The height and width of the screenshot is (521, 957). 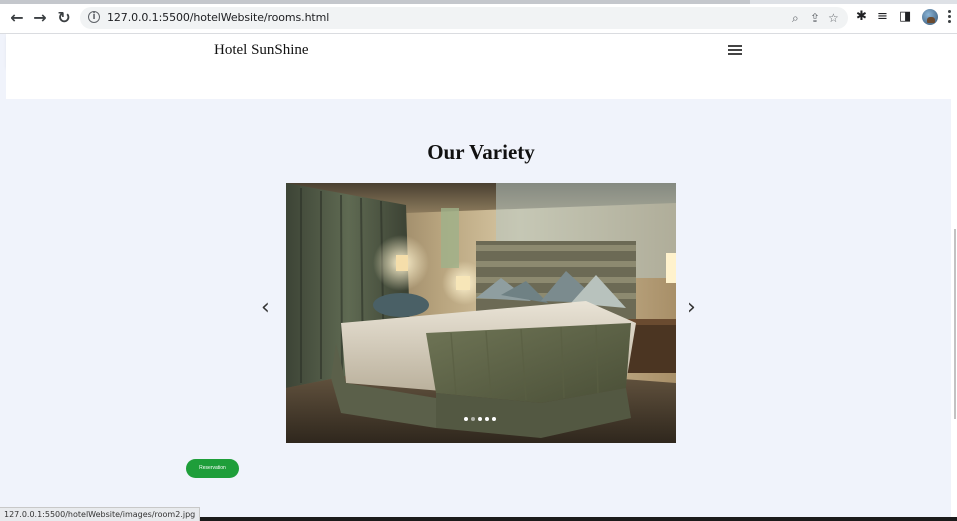 I want to click on active-tab-indicator, so click(x=375, y=2).